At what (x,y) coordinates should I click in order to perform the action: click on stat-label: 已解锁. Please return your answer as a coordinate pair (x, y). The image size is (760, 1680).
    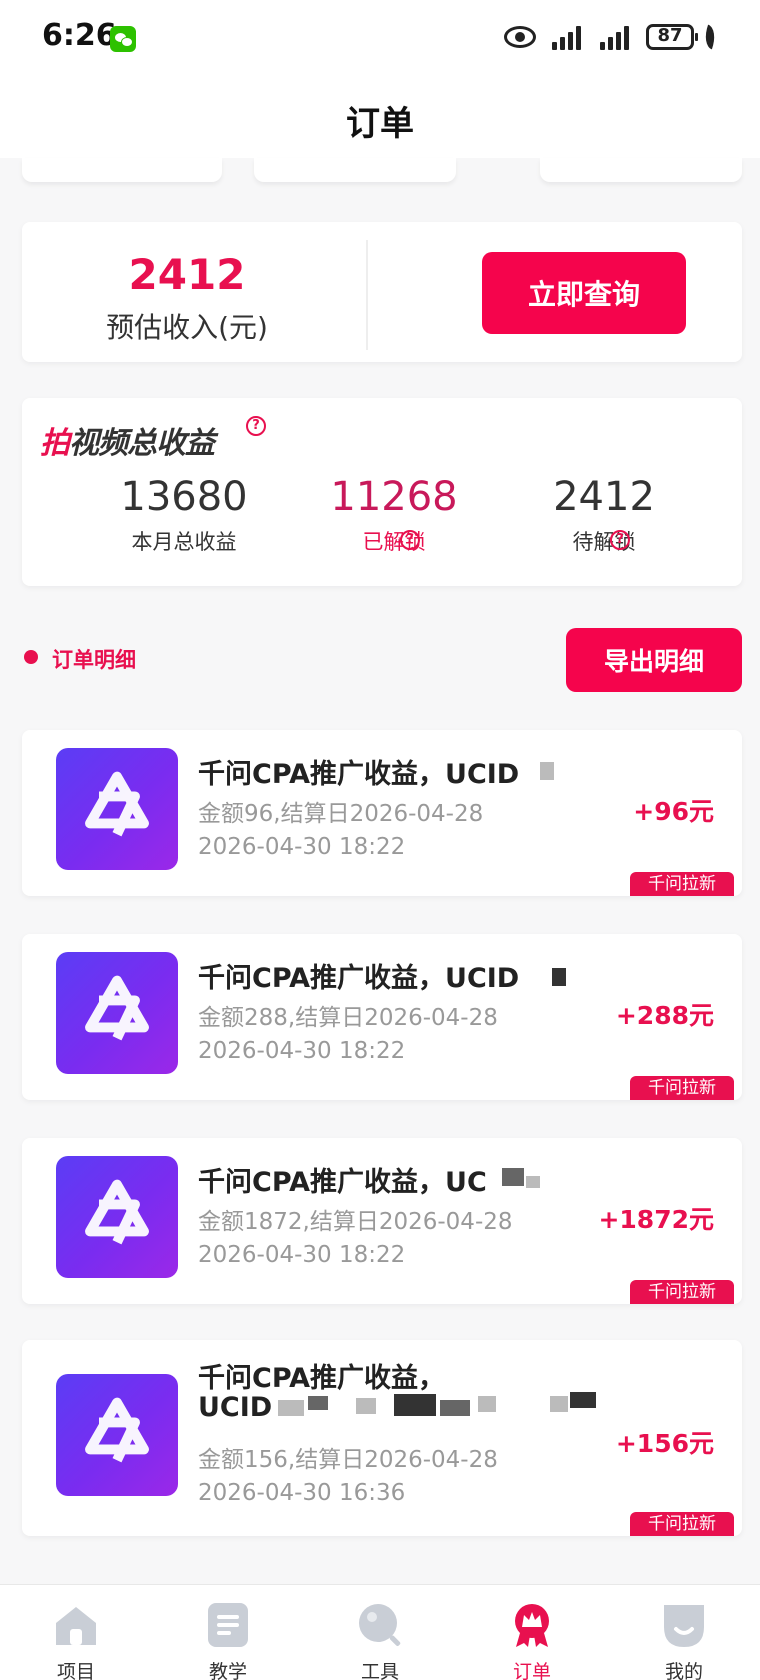
    Looking at the image, I should click on (394, 542).